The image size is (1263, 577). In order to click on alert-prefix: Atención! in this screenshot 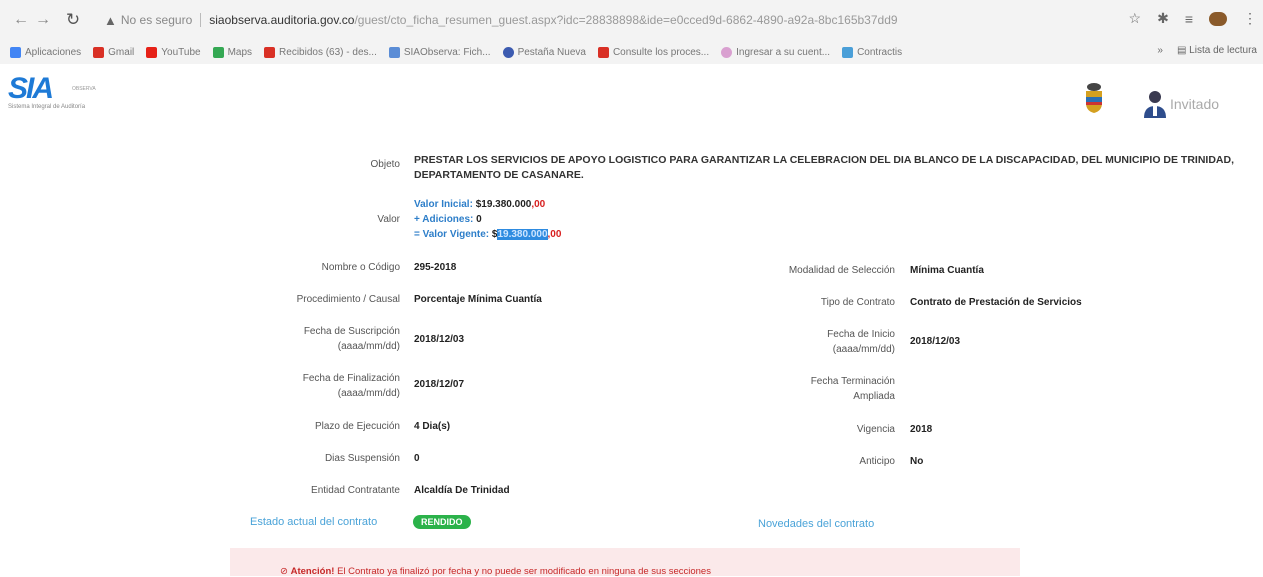, I will do `click(312, 571)`.